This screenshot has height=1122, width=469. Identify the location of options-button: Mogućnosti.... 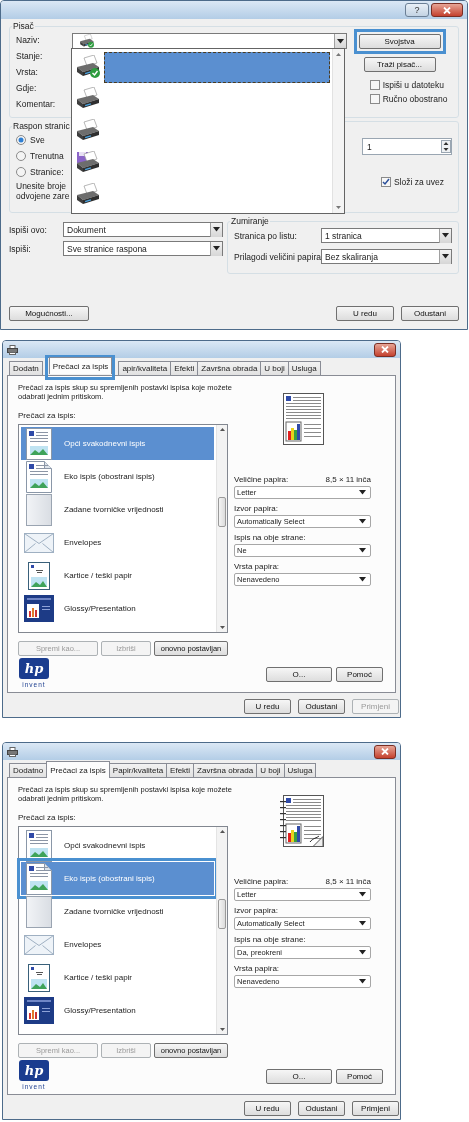
(49, 313).